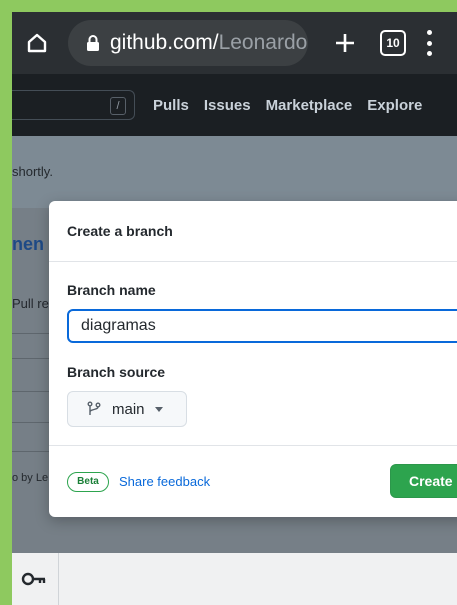 This screenshot has width=457, height=605. What do you see at coordinates (393, 43) in the screenshot?
I see `tab-switcher-button: 10` at bounding box center [393, 43].